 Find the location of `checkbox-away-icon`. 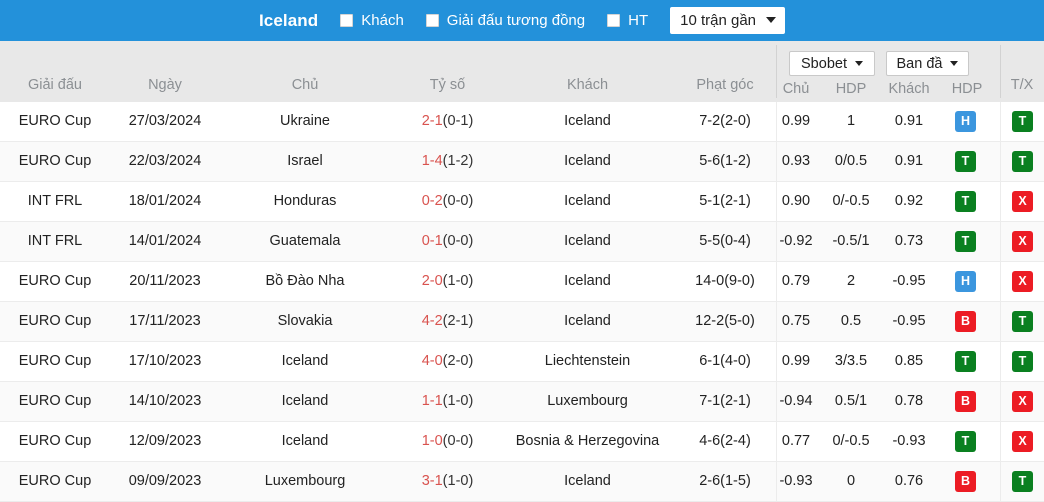

checkbox-away-icon is located at coordinates (347, 20).